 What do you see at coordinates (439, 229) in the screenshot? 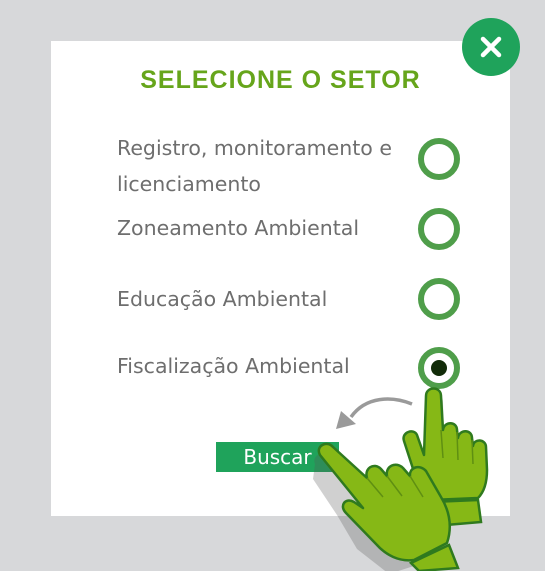
I see `radio-zoneamento` at bounding box center [439, 229].